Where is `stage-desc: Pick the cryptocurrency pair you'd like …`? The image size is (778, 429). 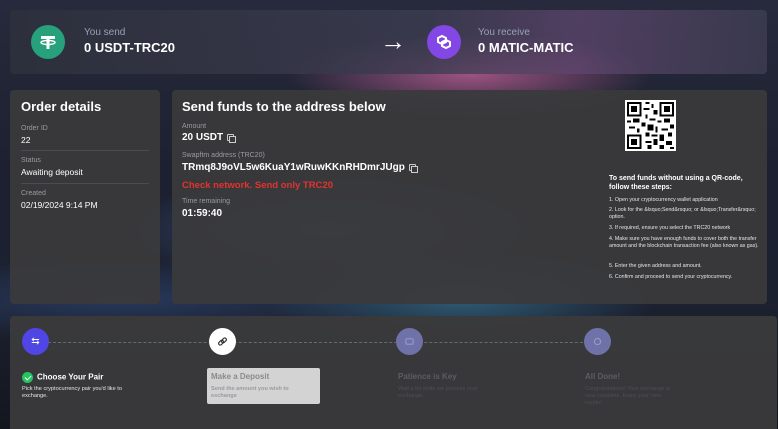
stage-desc: Pick the cryptocurrency pair you'd like … is located at coordinates (72, 392).